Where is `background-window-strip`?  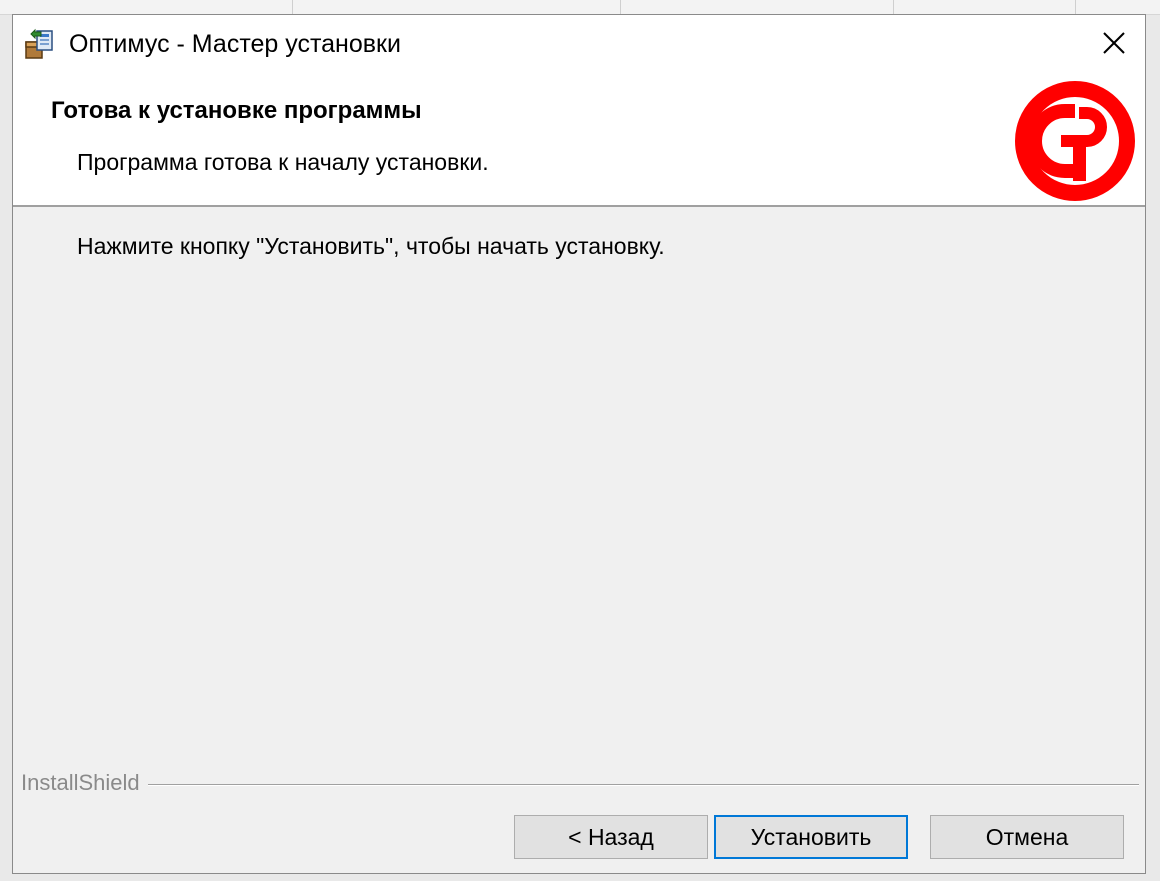
background-window-strip is located at coordinates (580, 7).